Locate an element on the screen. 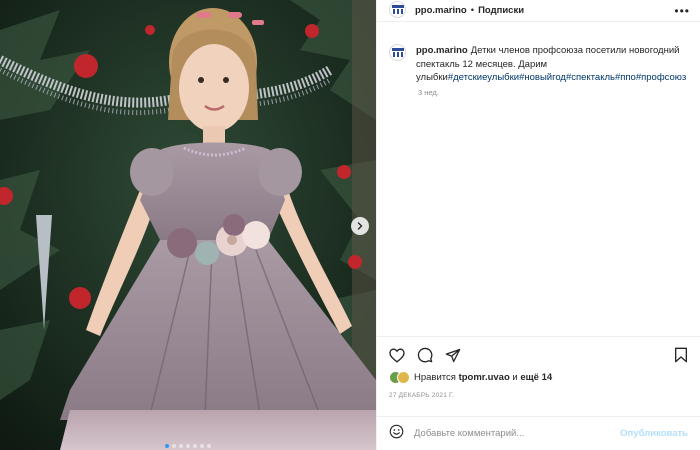 The height and width of the screenshot is (450, 700). caption-avatar is located at coordinates (397, 52).